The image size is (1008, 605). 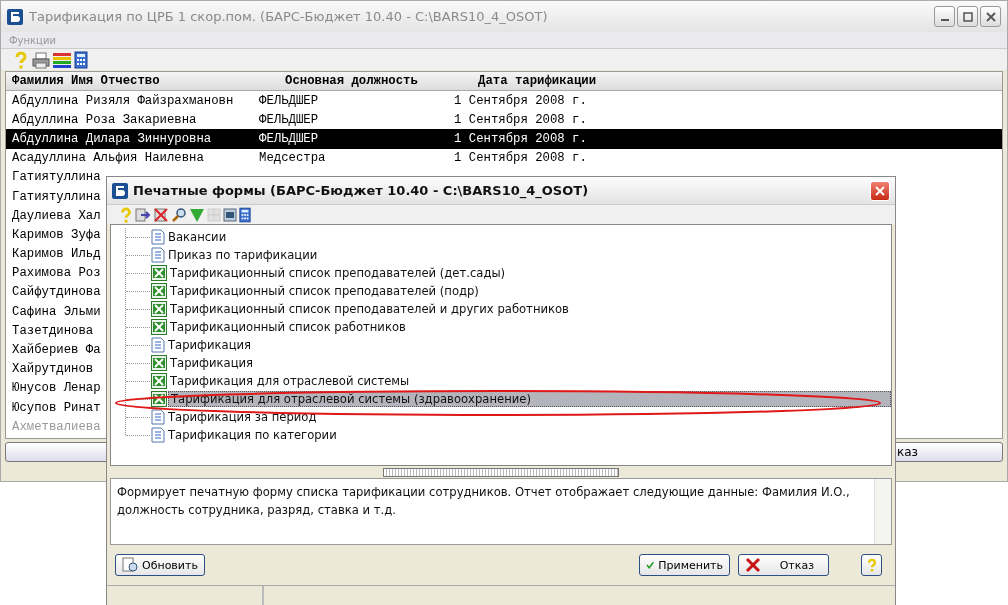 I want to click on apply-button: Применить, so click(x=684, y=565).